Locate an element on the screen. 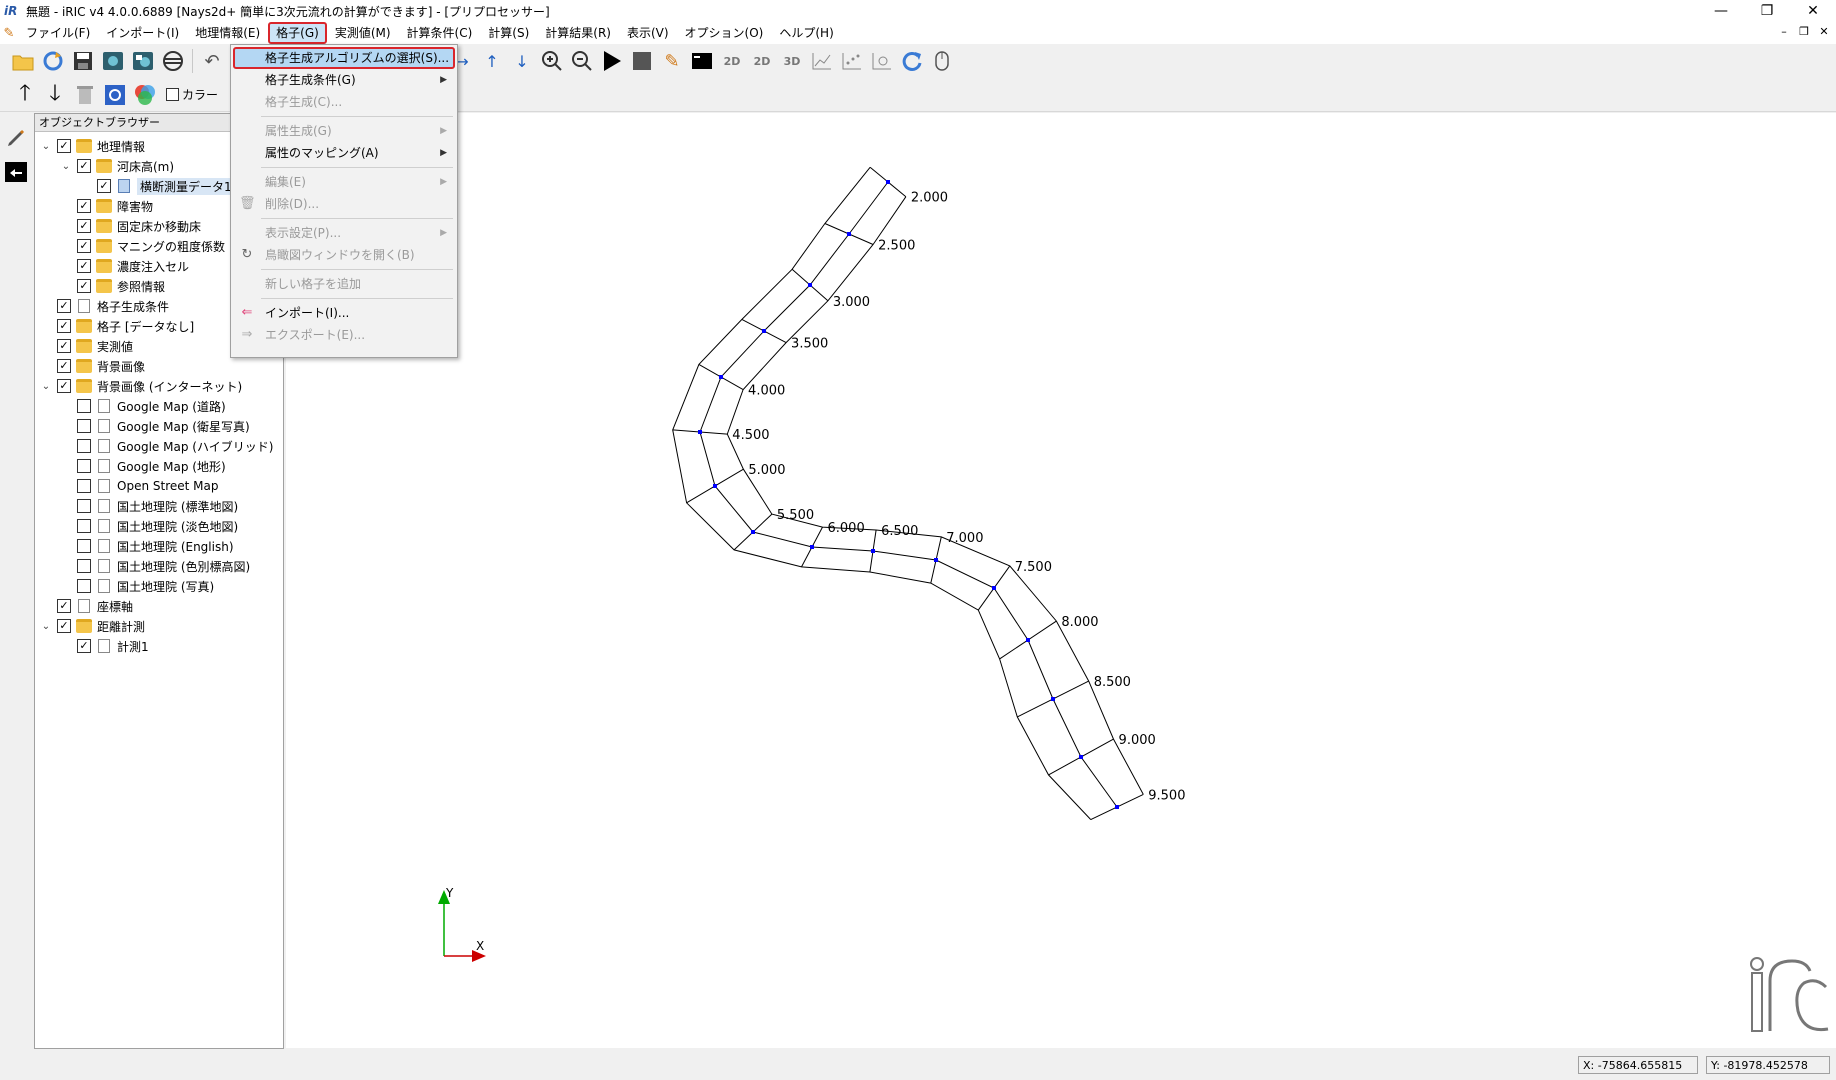 Image resolution: width=1836 pixels, height=1080 pixels. menu-open-birdseye: ↻ 鳥瞰図ウィンドウを開く(B) is located at coordinates (344, 255).